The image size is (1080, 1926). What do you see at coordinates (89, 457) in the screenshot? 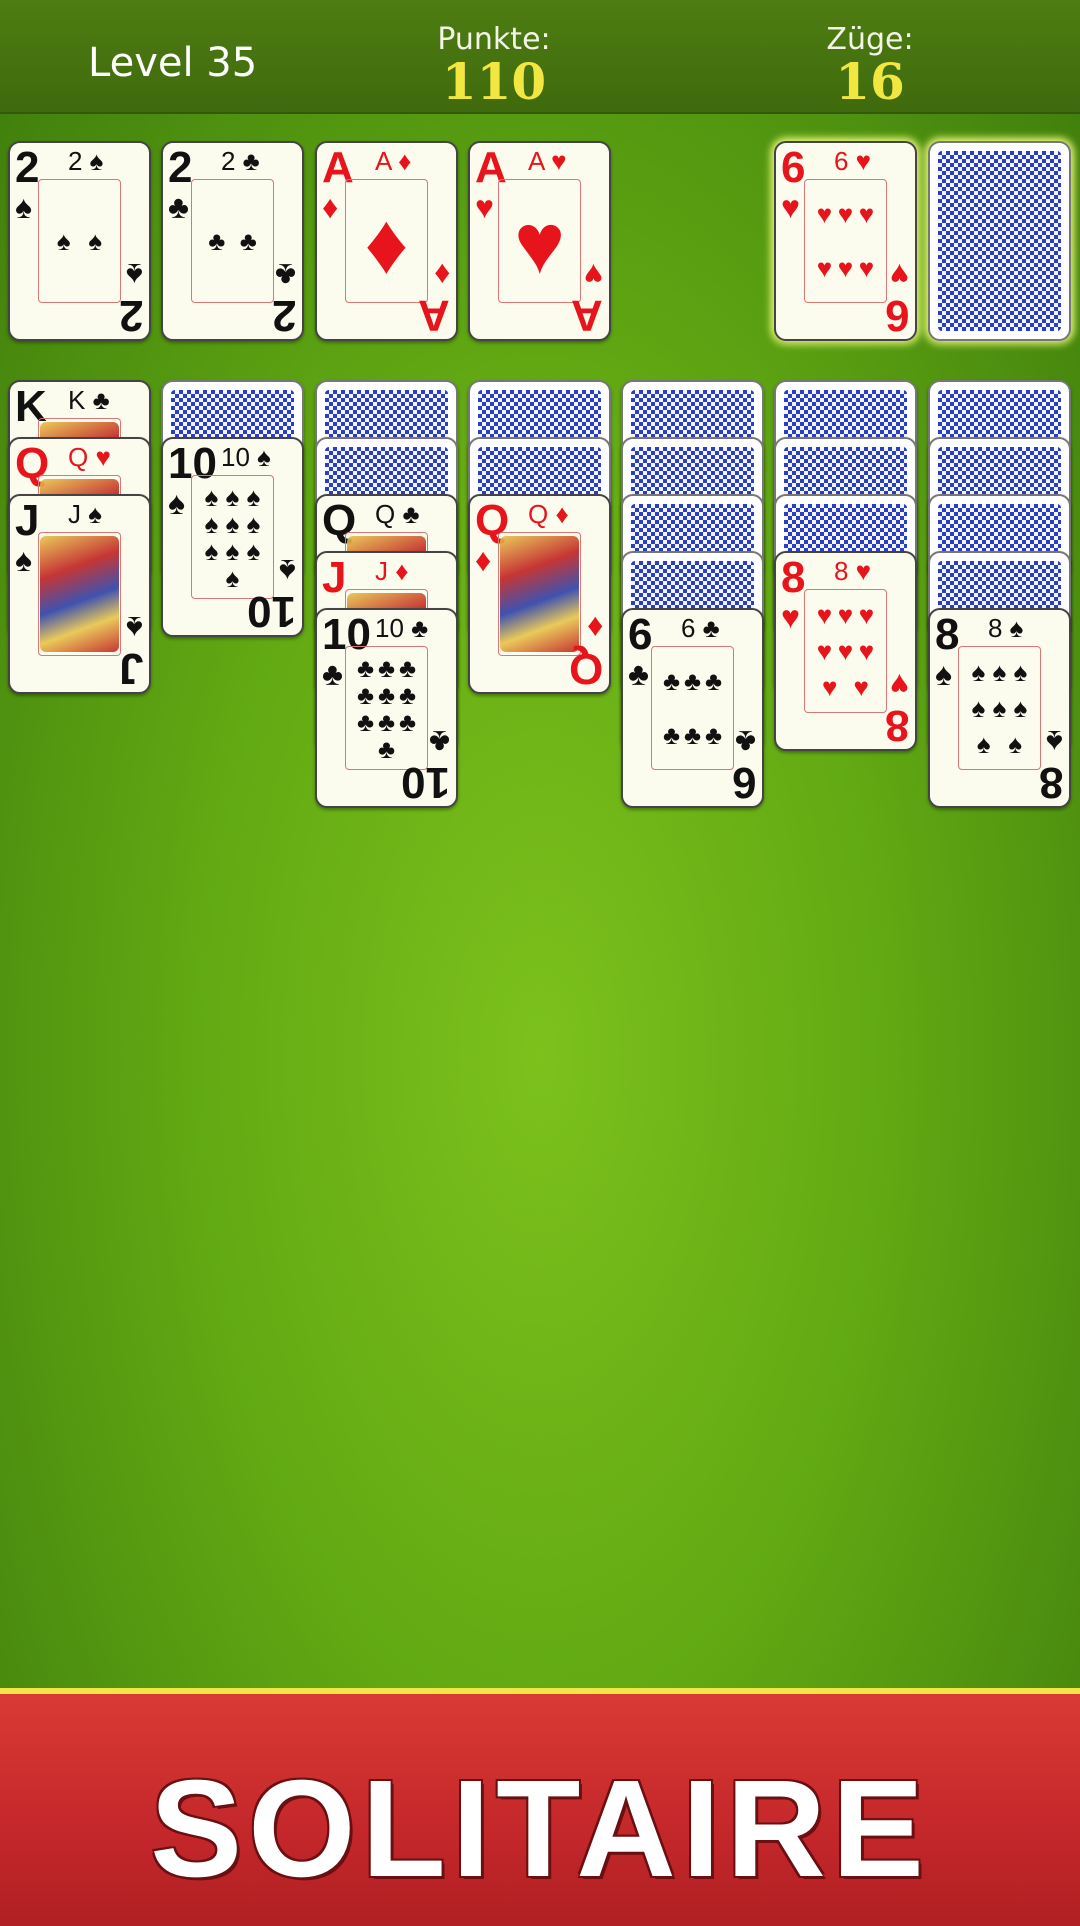
I see `card-top-index: Q ♥` at bounding box center [89, 457].